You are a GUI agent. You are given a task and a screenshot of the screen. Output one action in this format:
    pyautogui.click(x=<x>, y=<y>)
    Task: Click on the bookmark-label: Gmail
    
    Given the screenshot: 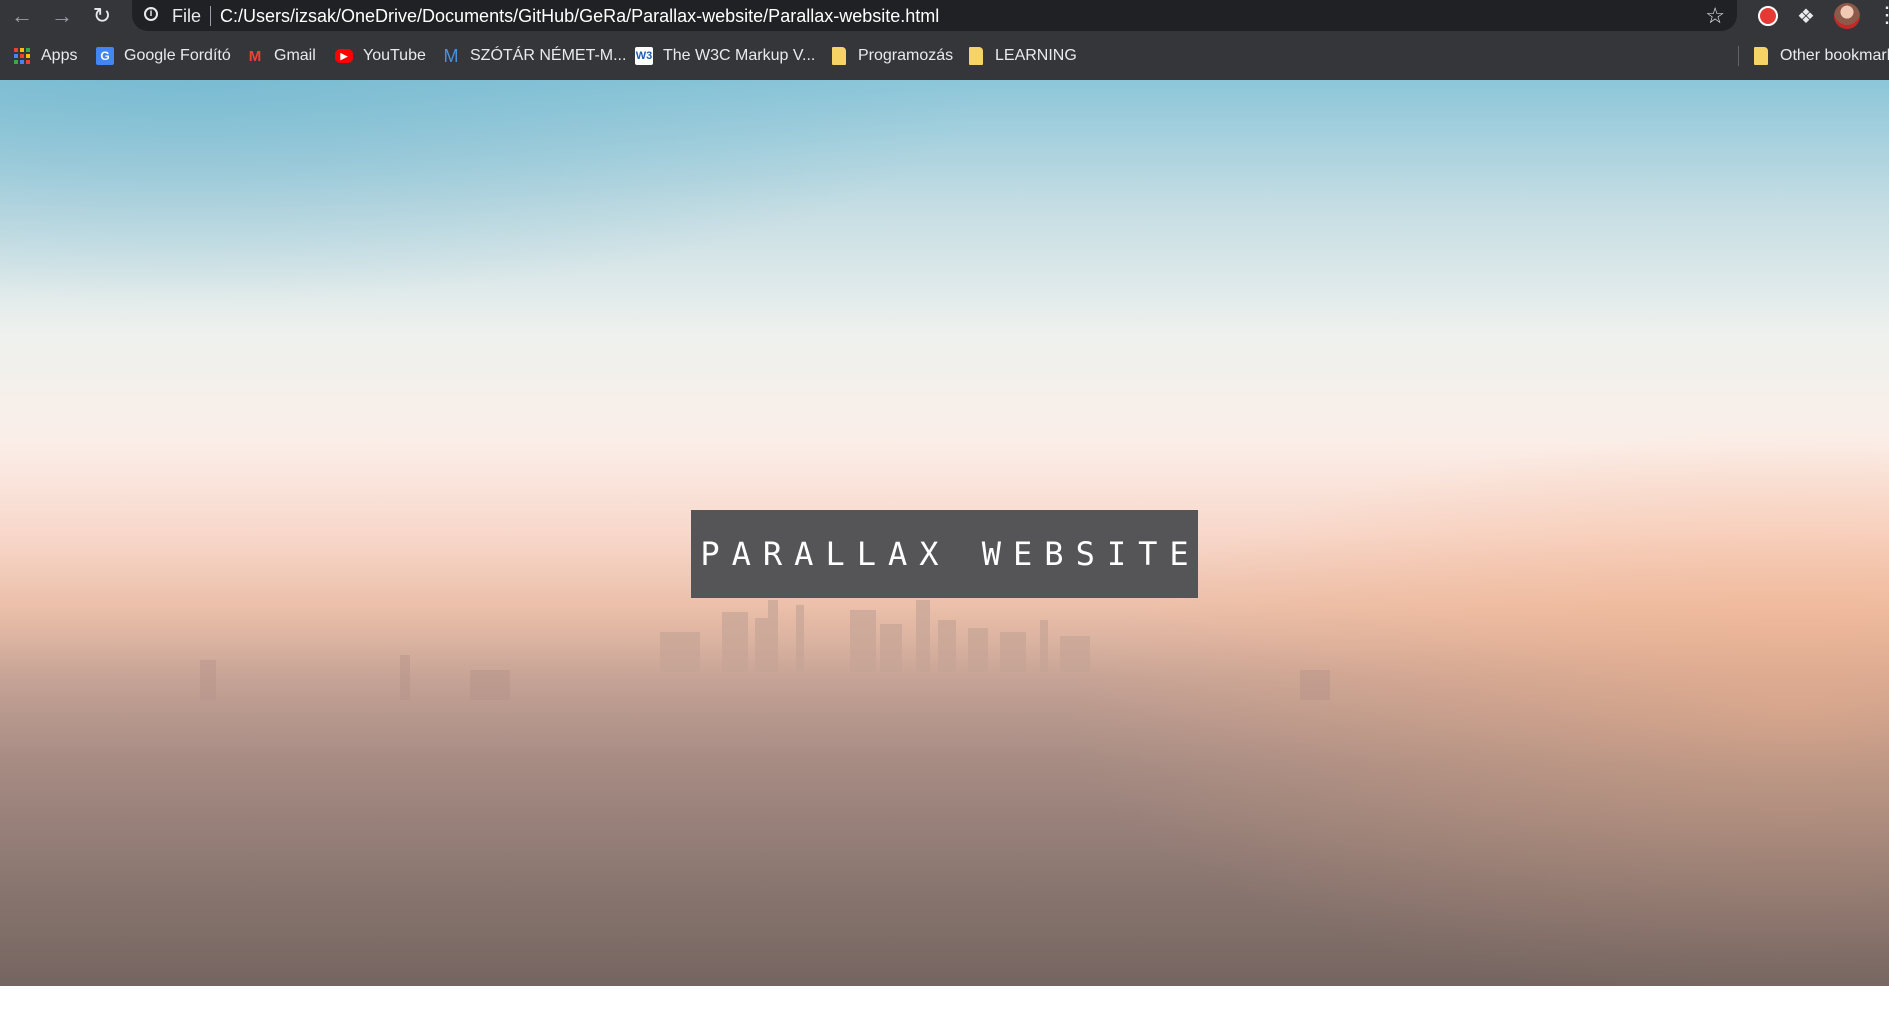 What is the action you would take?
    pyautogui.click(x=295, y=55)
    